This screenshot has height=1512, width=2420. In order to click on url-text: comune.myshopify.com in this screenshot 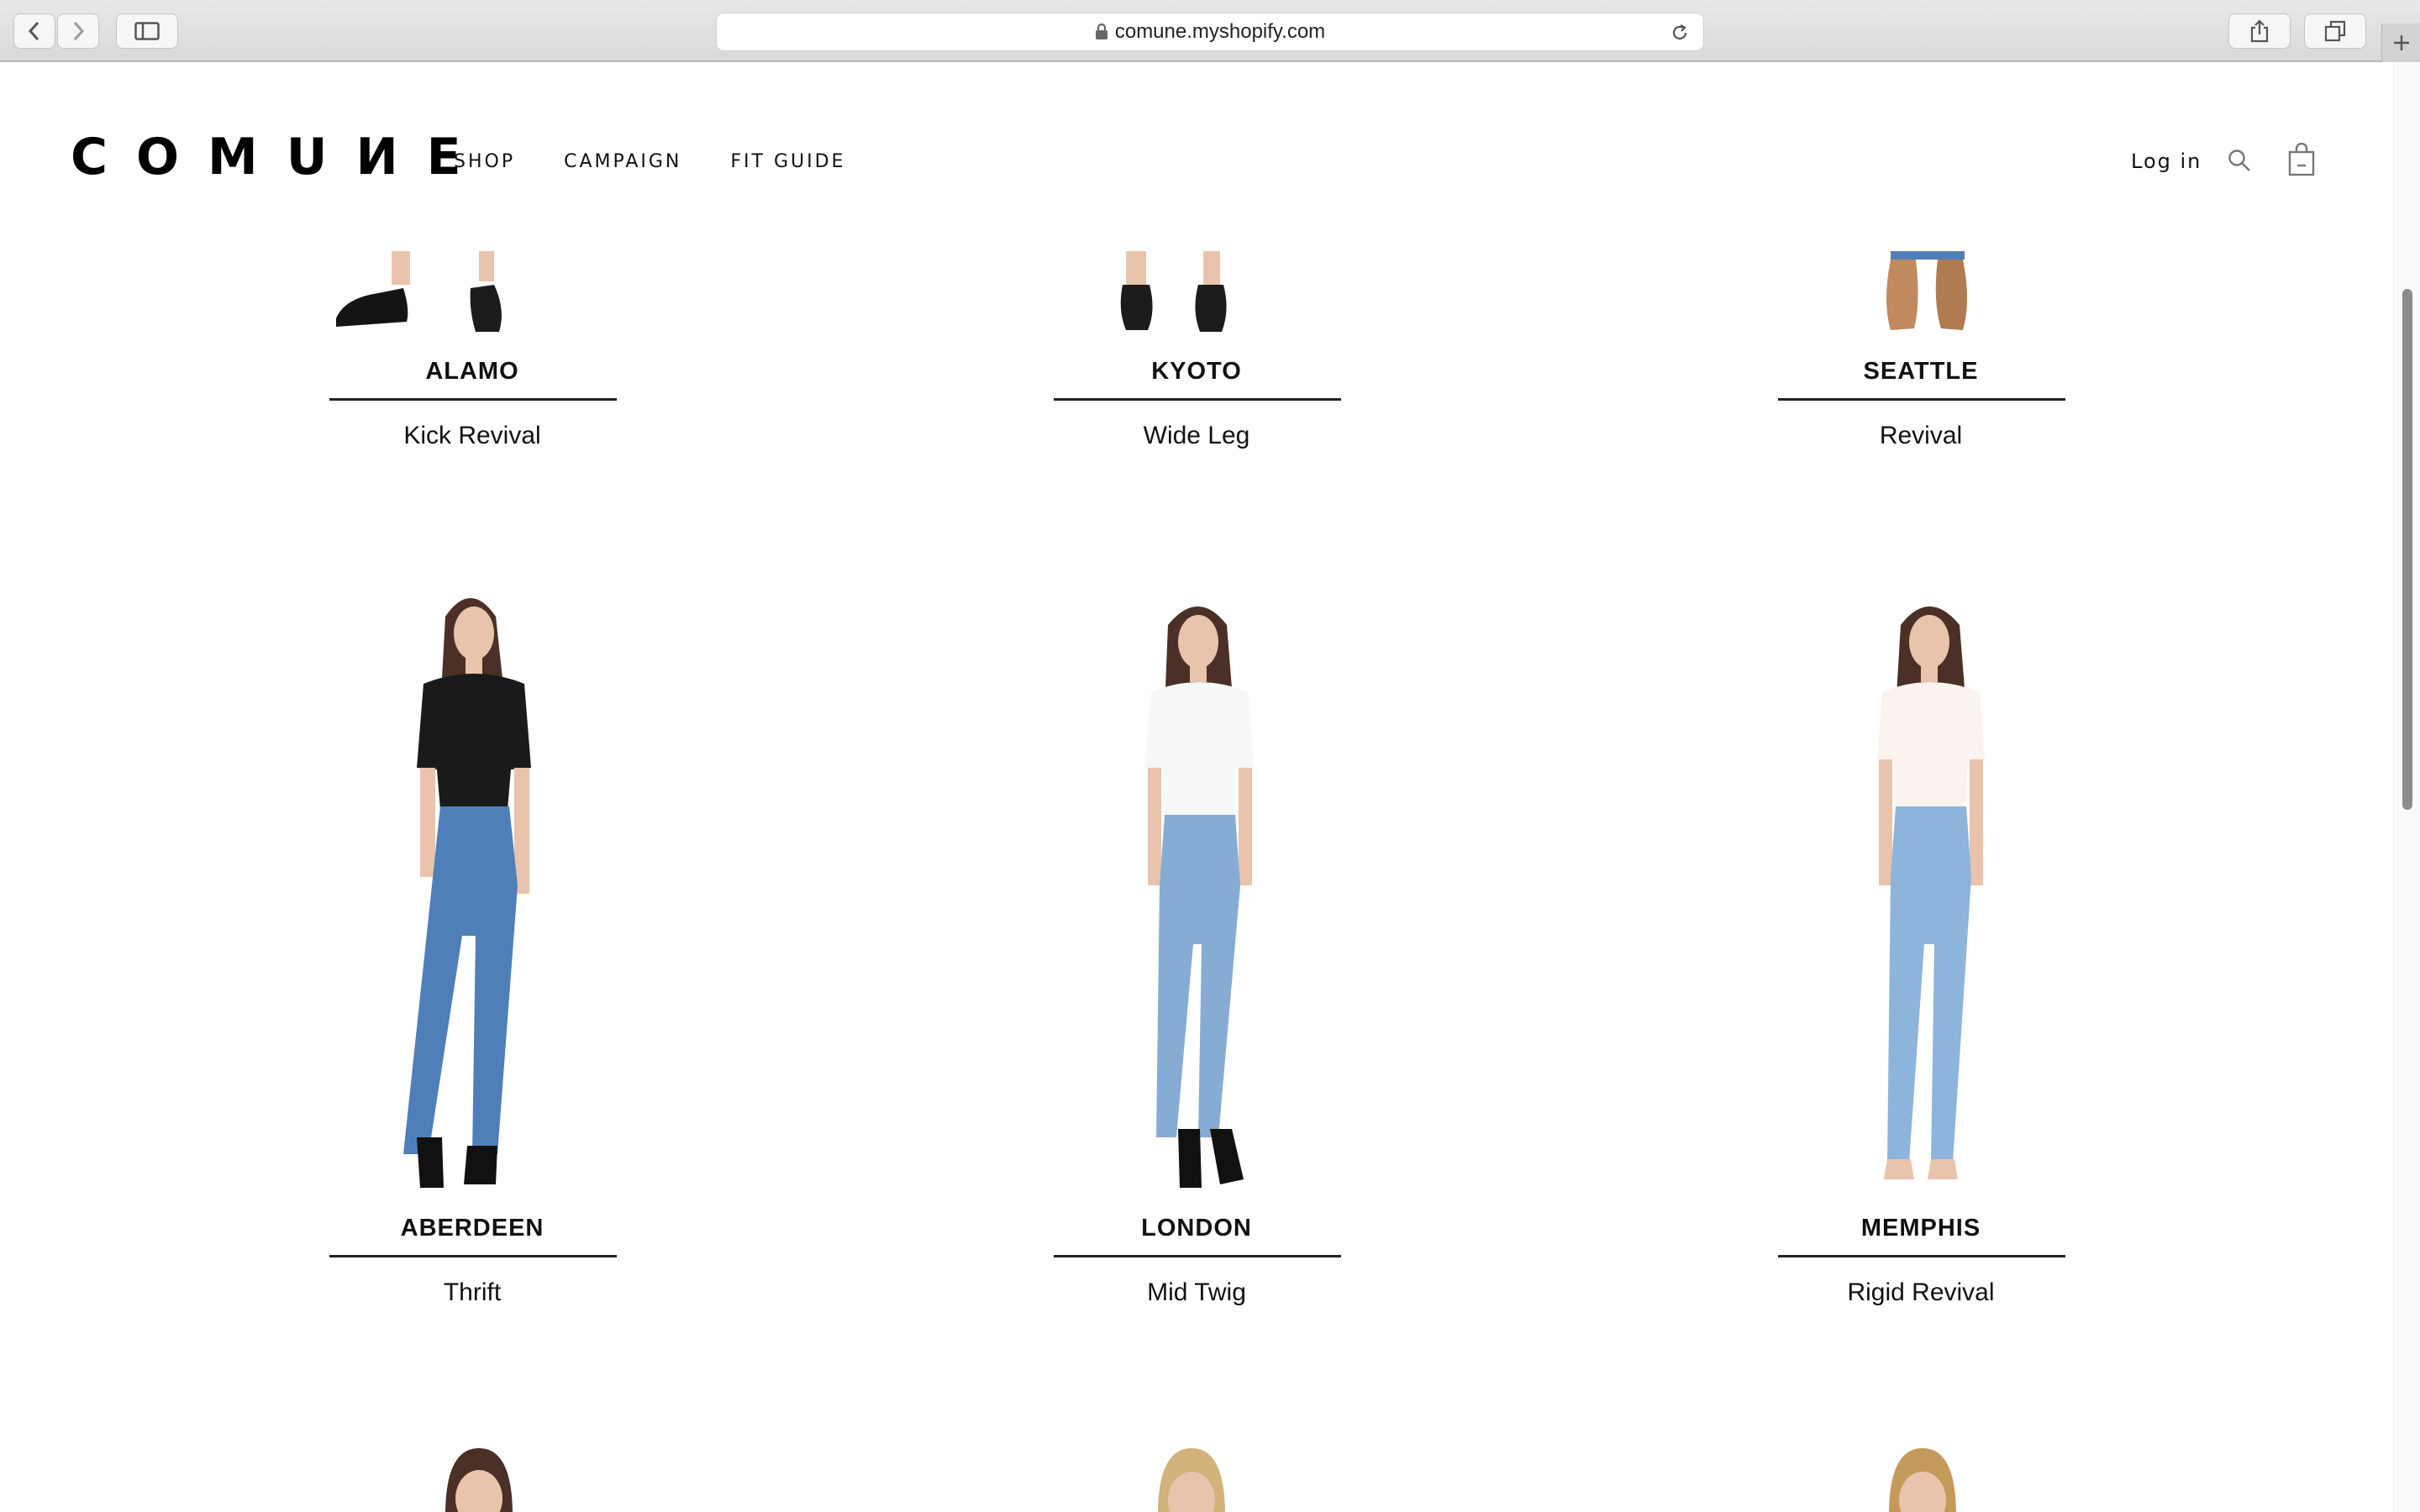, I will do `click(1220, 31)`.